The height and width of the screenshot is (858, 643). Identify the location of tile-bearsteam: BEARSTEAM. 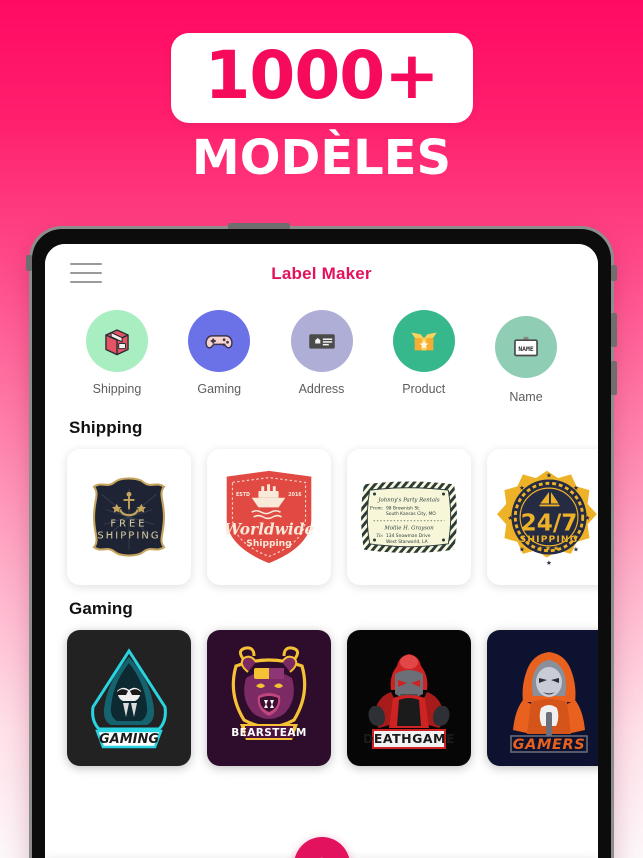
(269, 698).